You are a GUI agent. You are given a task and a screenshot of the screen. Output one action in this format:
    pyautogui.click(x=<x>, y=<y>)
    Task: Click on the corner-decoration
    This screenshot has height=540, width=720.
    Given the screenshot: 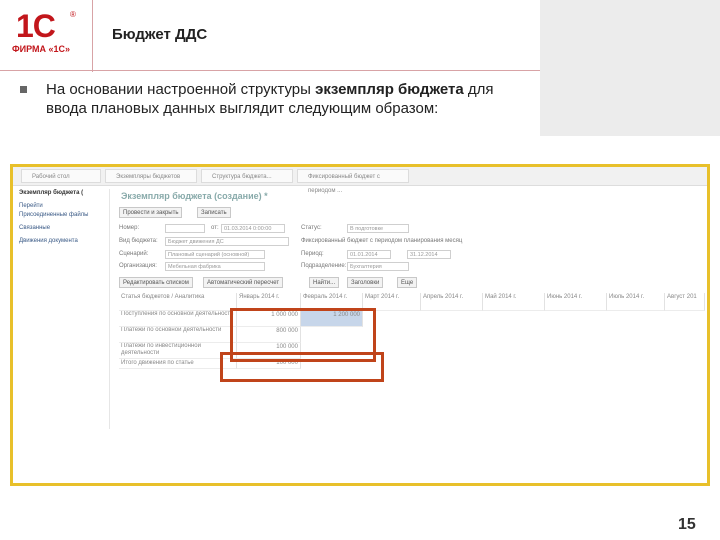 What is the action you would take?
    pyautogui.click(x=630, y=68)
    